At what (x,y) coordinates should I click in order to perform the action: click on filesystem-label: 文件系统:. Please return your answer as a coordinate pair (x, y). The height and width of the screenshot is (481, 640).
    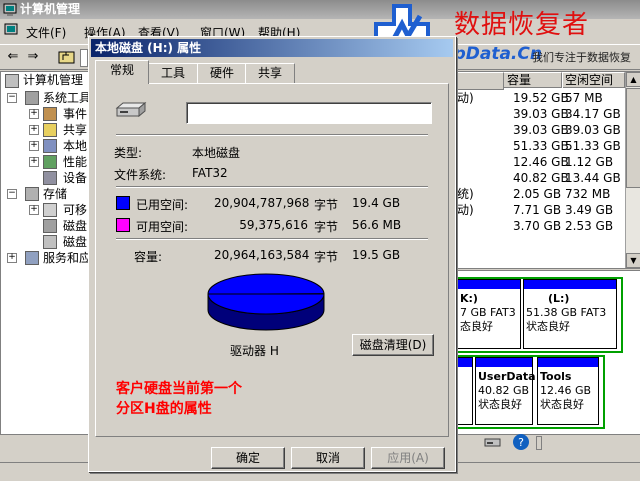
    Looking at the image, I should click on (140, 174).